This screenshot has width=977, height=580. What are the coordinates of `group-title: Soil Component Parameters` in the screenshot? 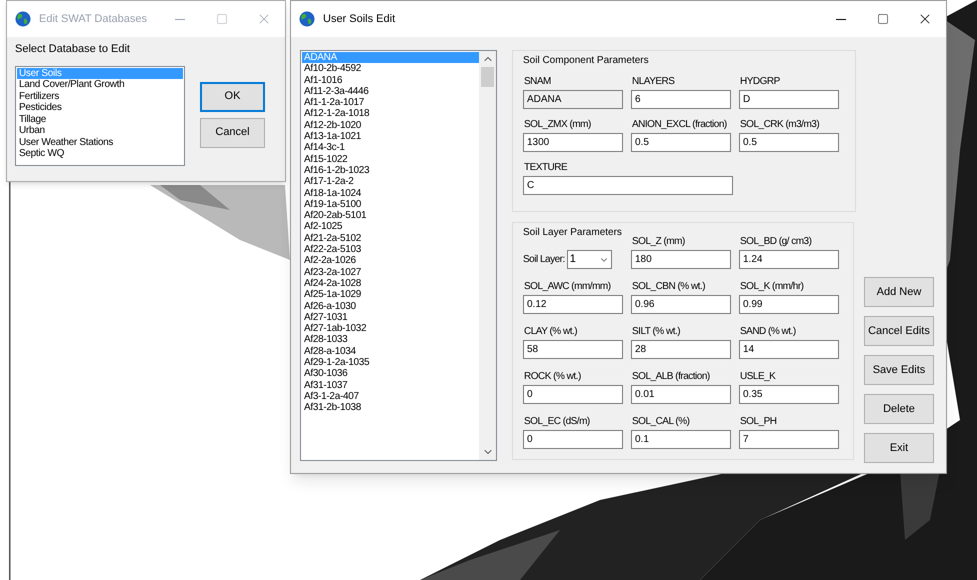 It's located at (586, 61).